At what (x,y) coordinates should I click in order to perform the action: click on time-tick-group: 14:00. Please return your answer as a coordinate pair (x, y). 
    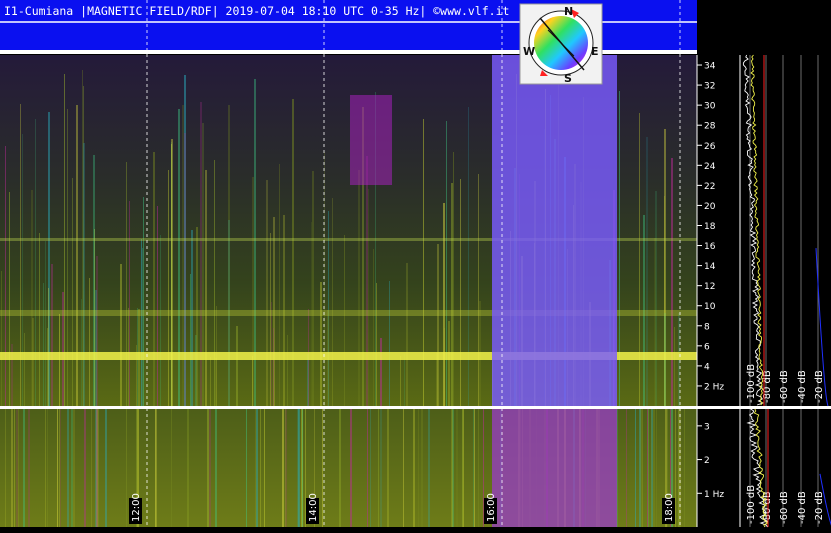
    Looking at the image, I should click on (312, 508).